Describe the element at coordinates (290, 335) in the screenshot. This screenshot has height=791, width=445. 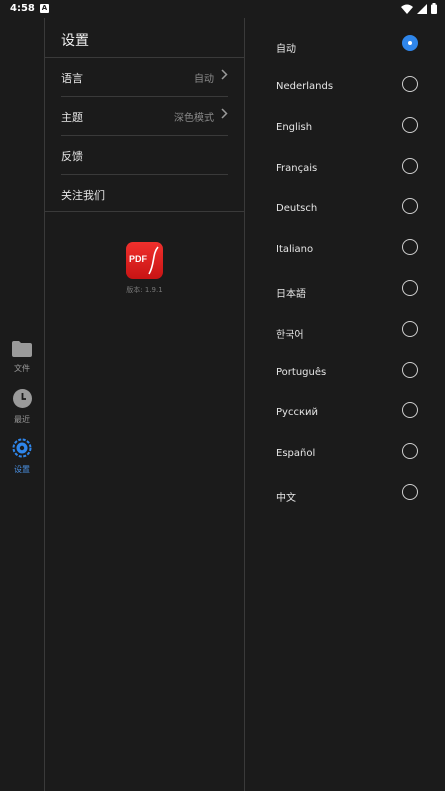
I see `language-name: 한국어` at that location.